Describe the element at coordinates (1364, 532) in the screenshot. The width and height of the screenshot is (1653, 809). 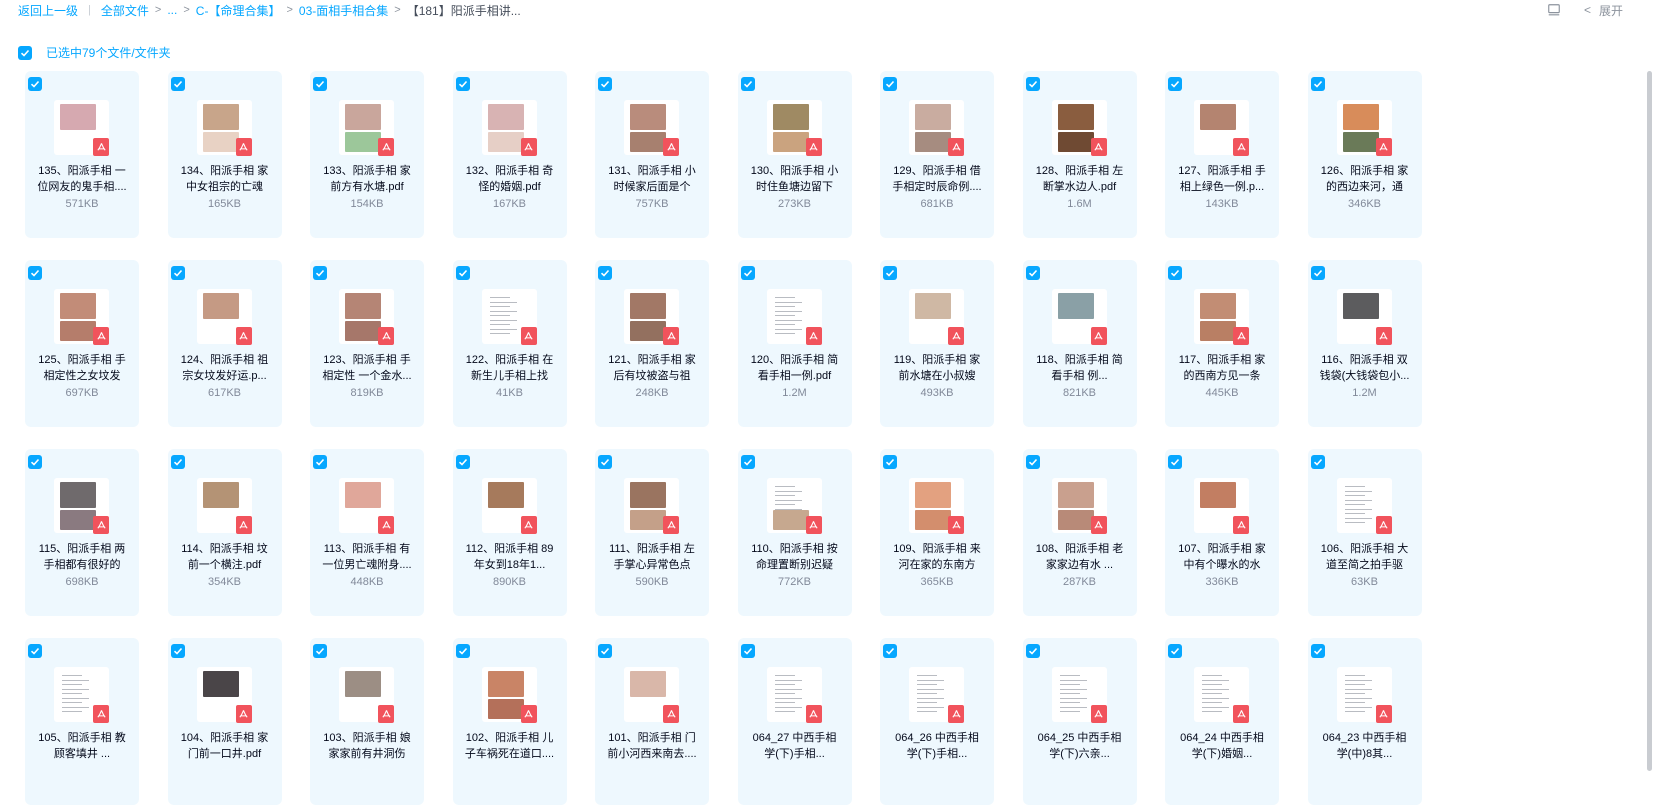
I see `file-card: 106、阳派手相 大道至简之拍手驱 63KB` at that location.